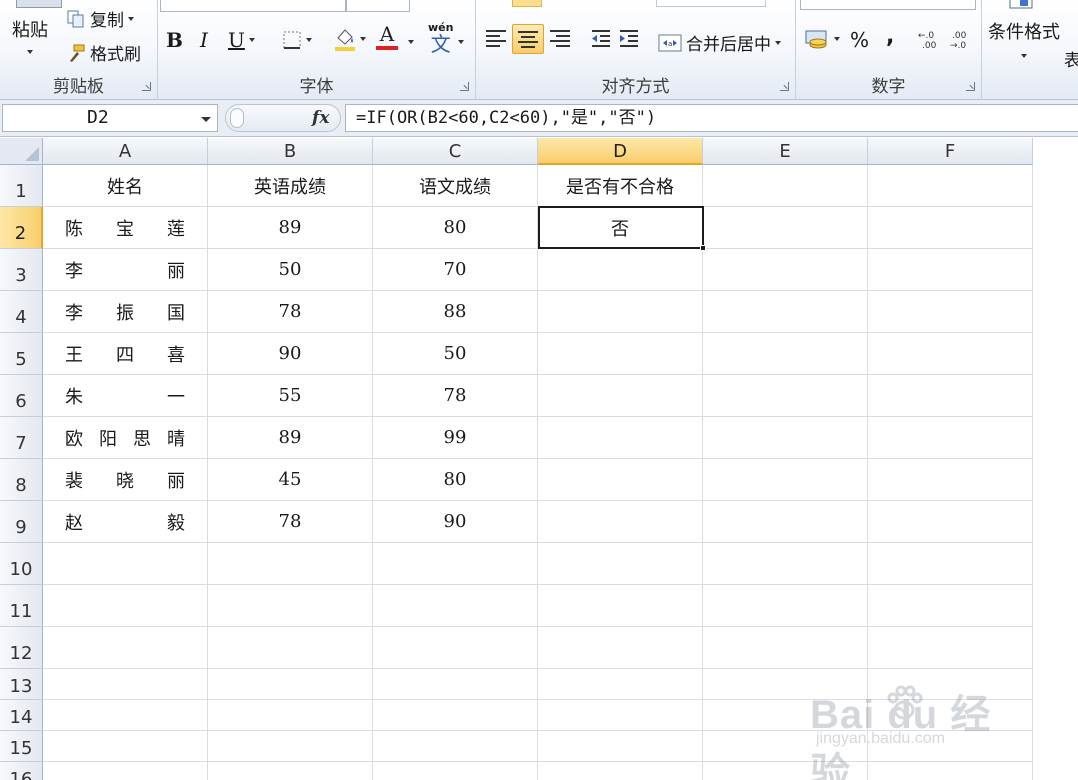 The height and width of the screenshot is (780, 1078). What do you see at coordinates (125, 746) in the screenshot?
I see `cell-a15` at bounding box center [125, 746].